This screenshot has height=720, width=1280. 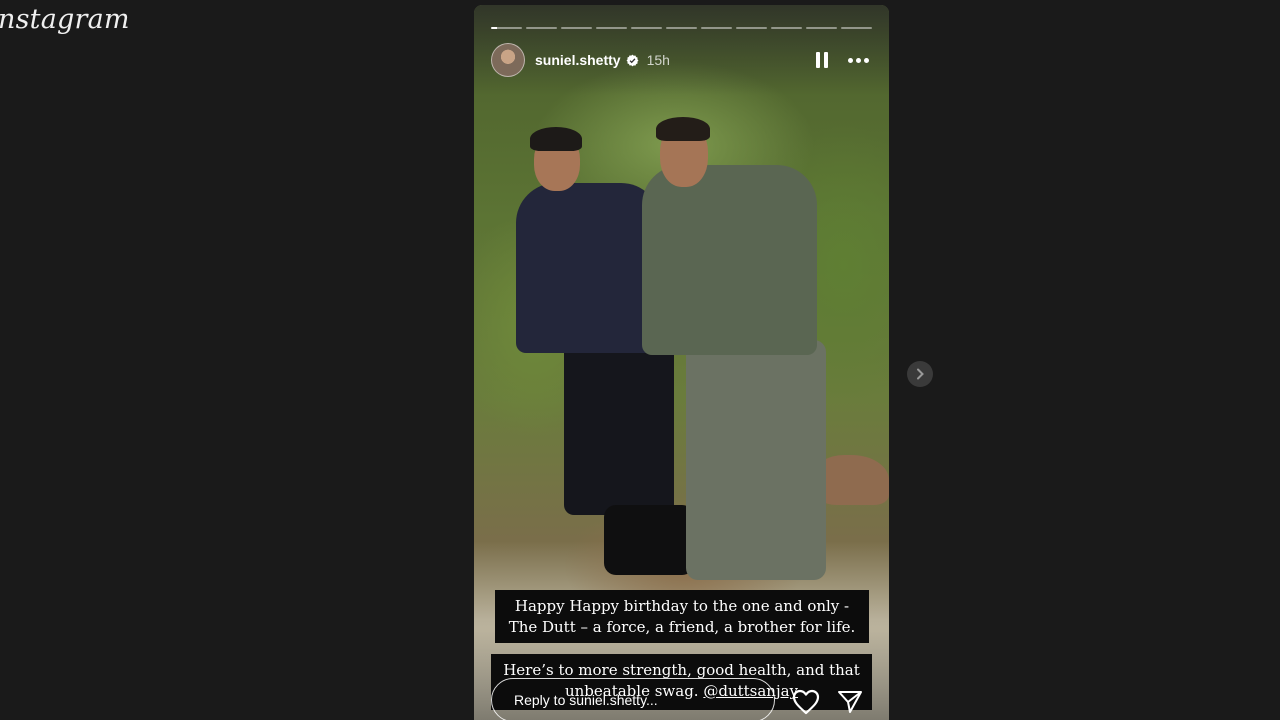 I want to click on username: suniel.shetty, so click(x=578, y=60).